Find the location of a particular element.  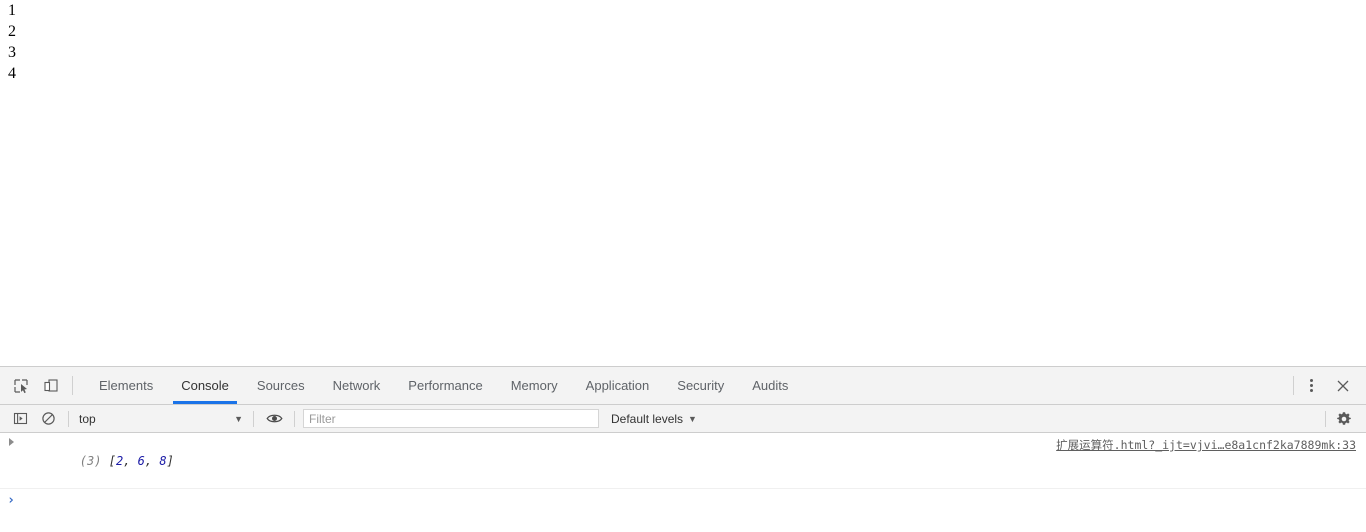

page-text-line: 1 is located at coordinates (12, 10).